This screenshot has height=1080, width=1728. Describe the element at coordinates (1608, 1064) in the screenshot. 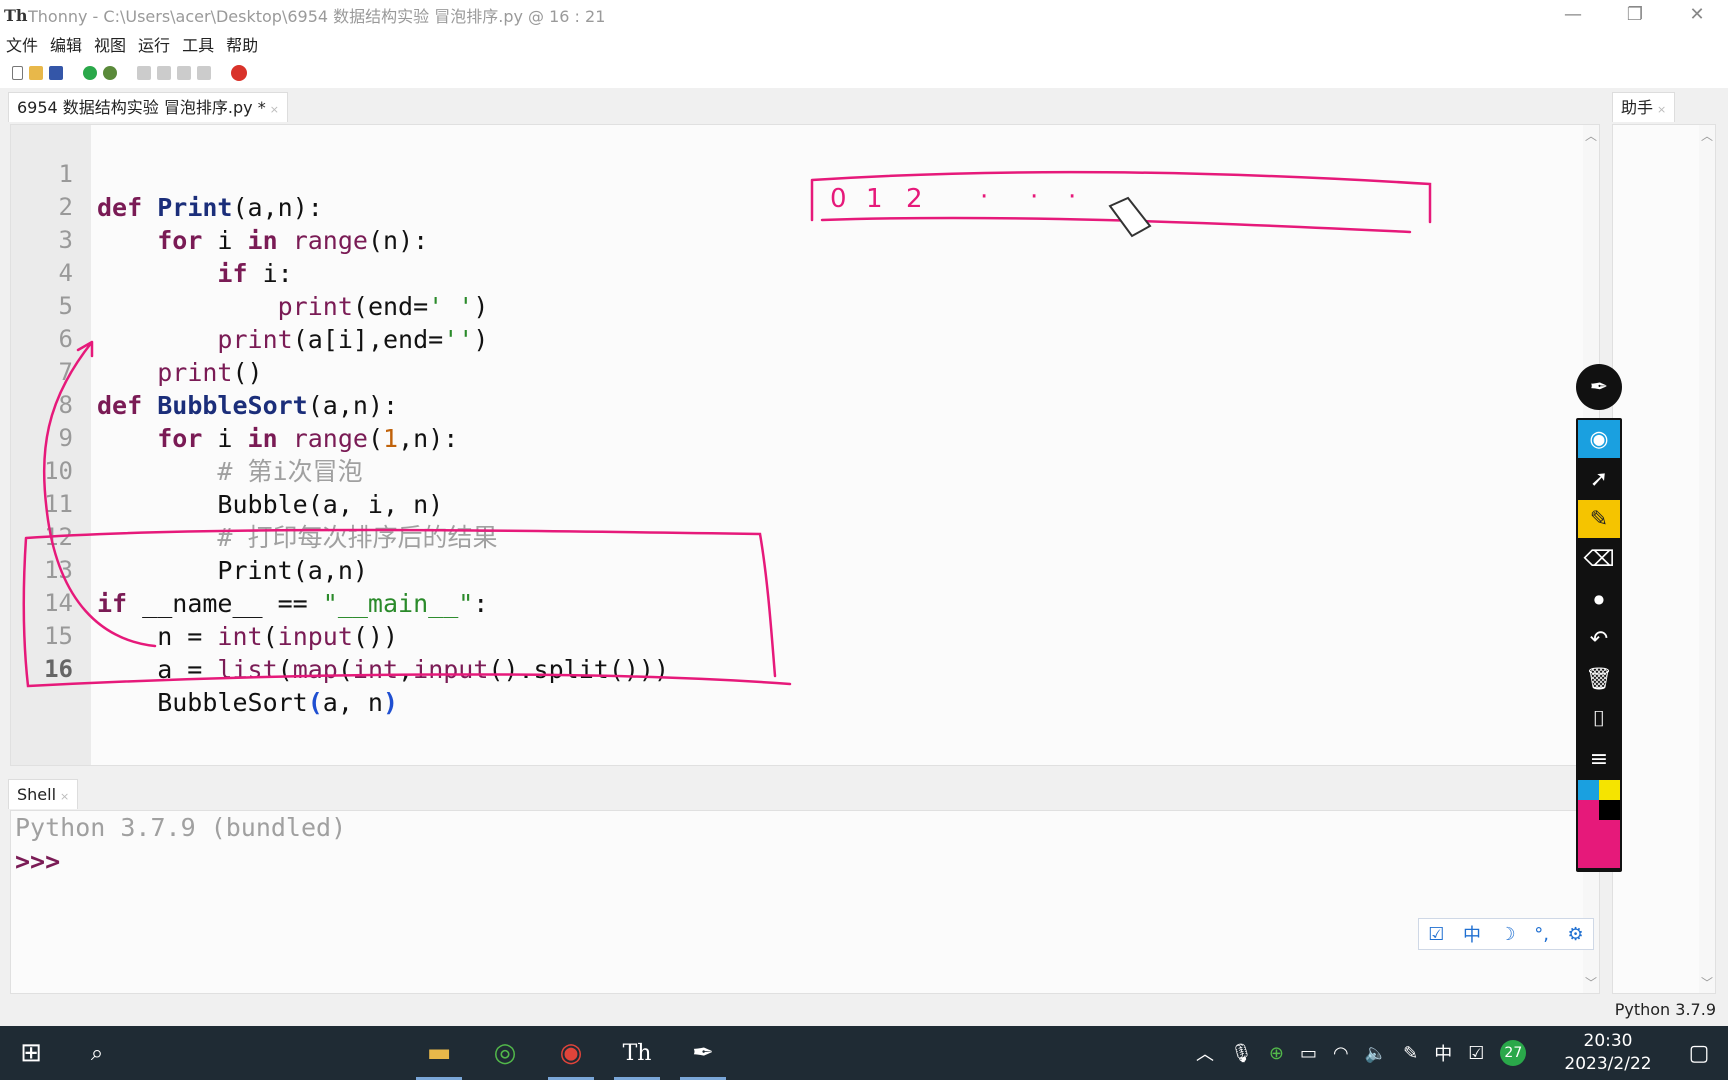

I see `clock-date: 2023/2/22` at that location.